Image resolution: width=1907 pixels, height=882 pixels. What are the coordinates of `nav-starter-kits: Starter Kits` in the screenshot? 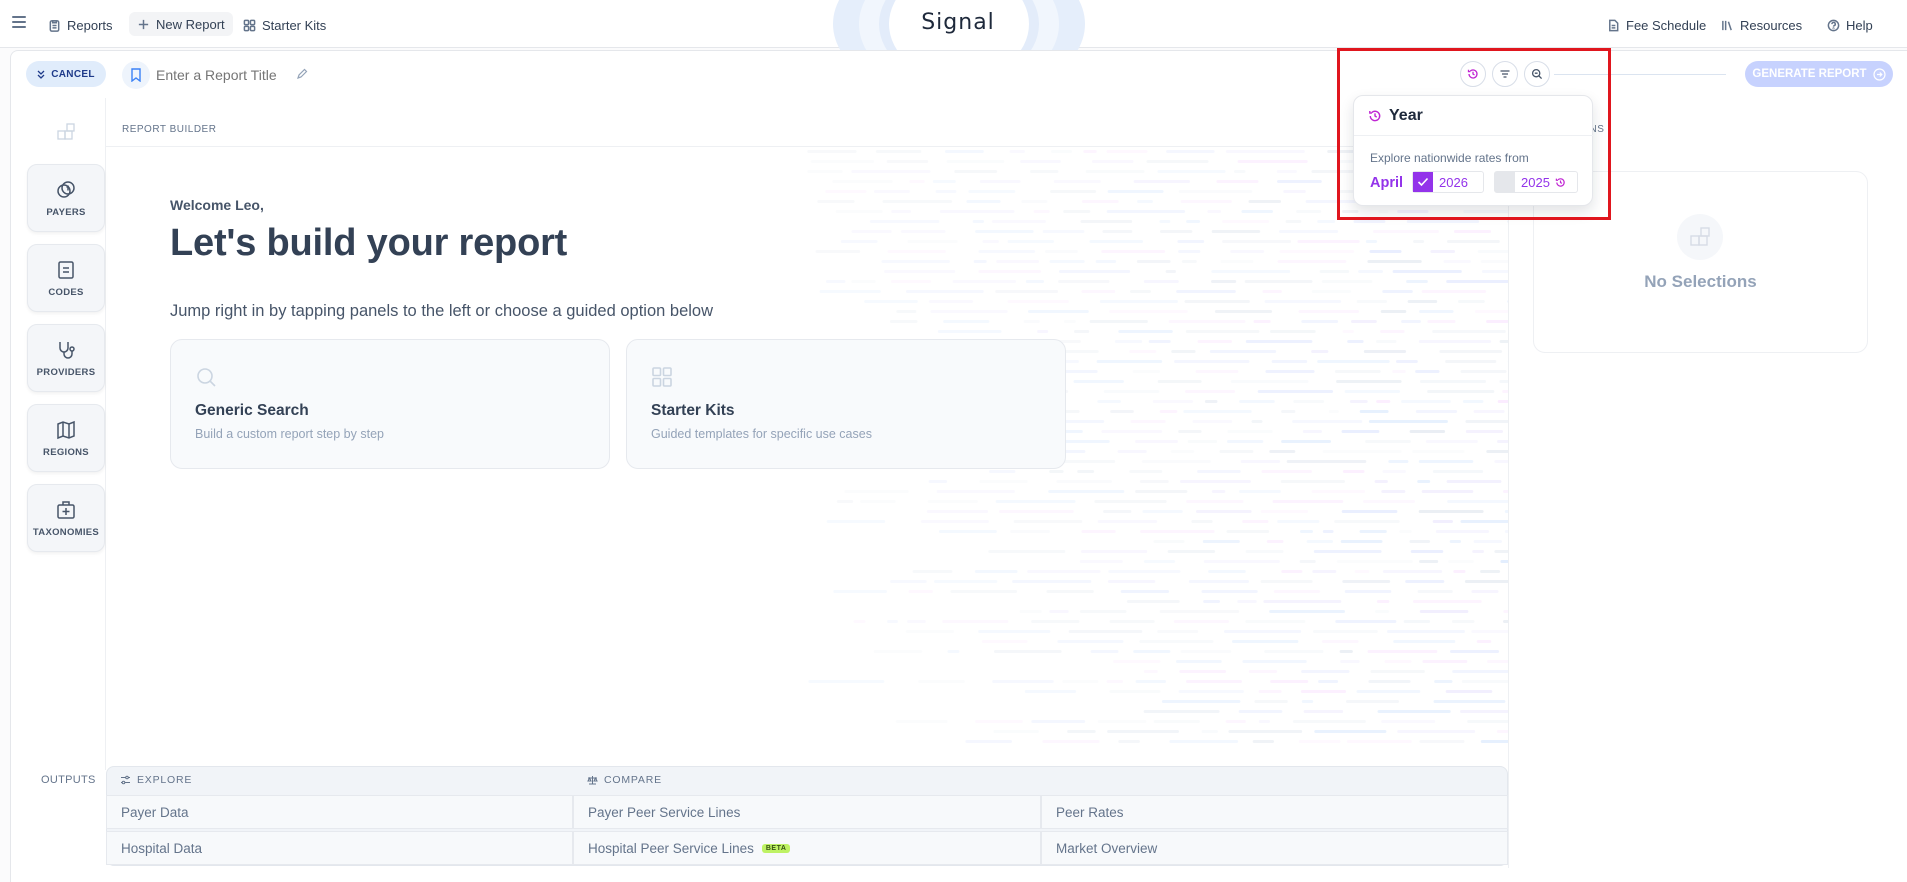 It's located at (284, 25).